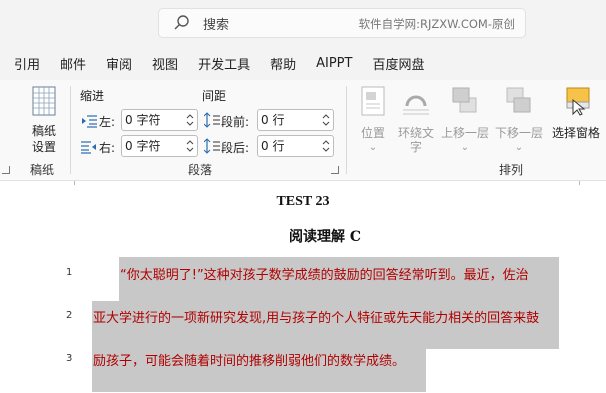 The image size is (606, 393). Describe the element at coordinates (398, 63) in the screenshot. I see `tab-baidu-netdisk: 百度网盘` at that location.